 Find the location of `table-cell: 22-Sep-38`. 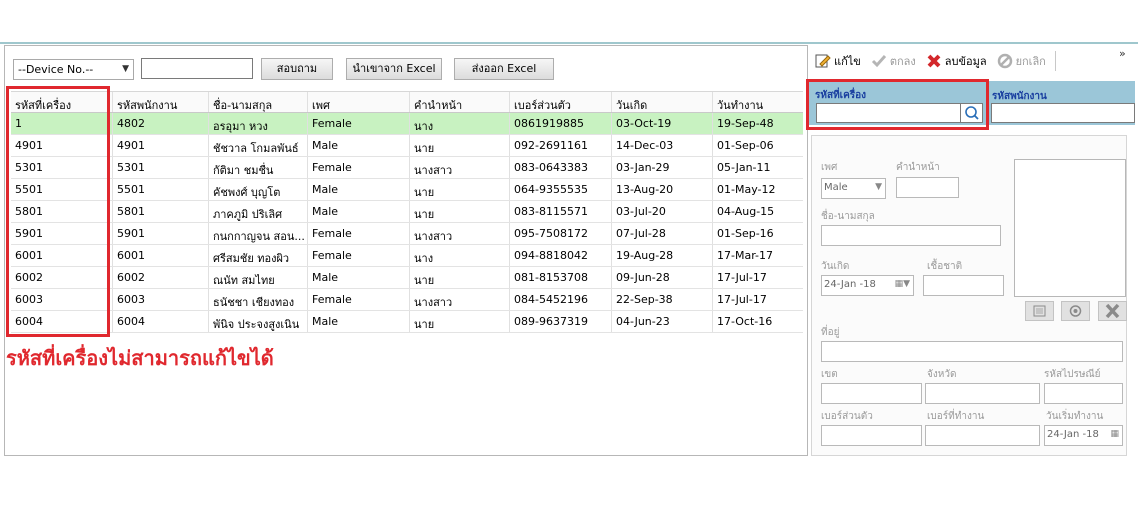

table-cell: 22-Sep-38 is located at coordinates (662, 299).